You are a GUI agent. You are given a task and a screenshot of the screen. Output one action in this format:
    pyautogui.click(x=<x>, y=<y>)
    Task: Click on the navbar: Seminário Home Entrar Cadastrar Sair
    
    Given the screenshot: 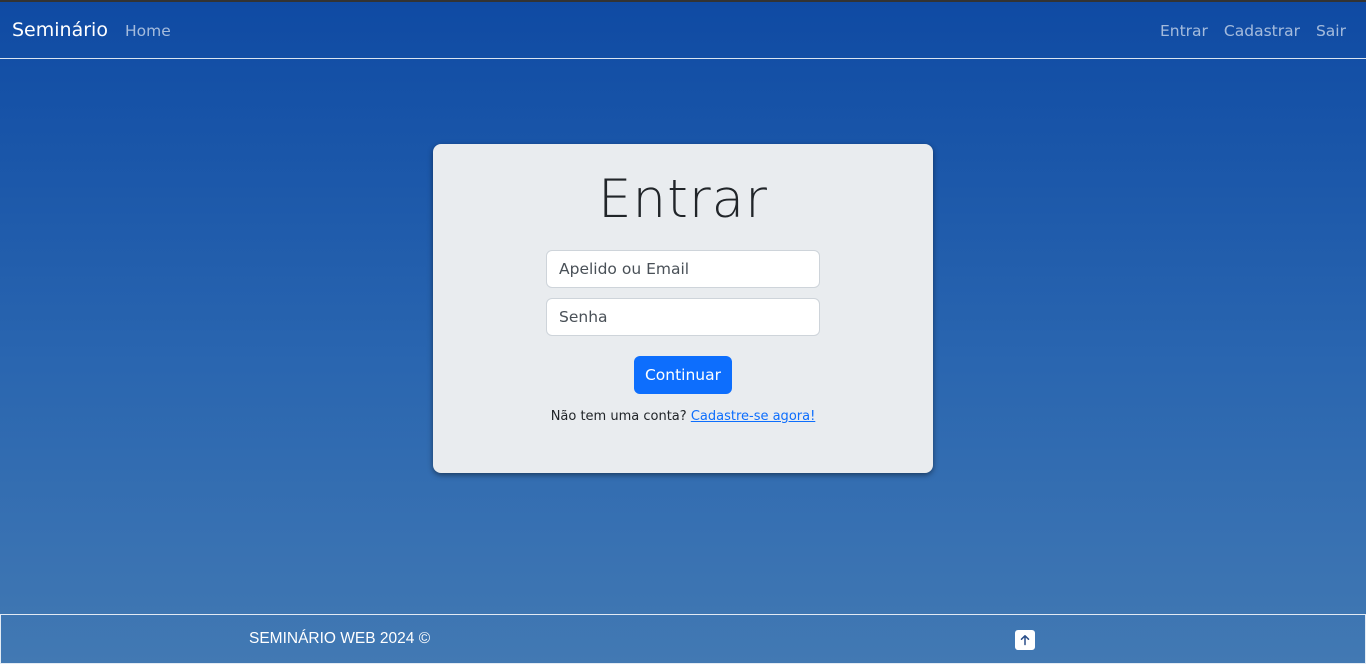 What is the action you would take?
    pyautogui.click(x=683, y=30)
    